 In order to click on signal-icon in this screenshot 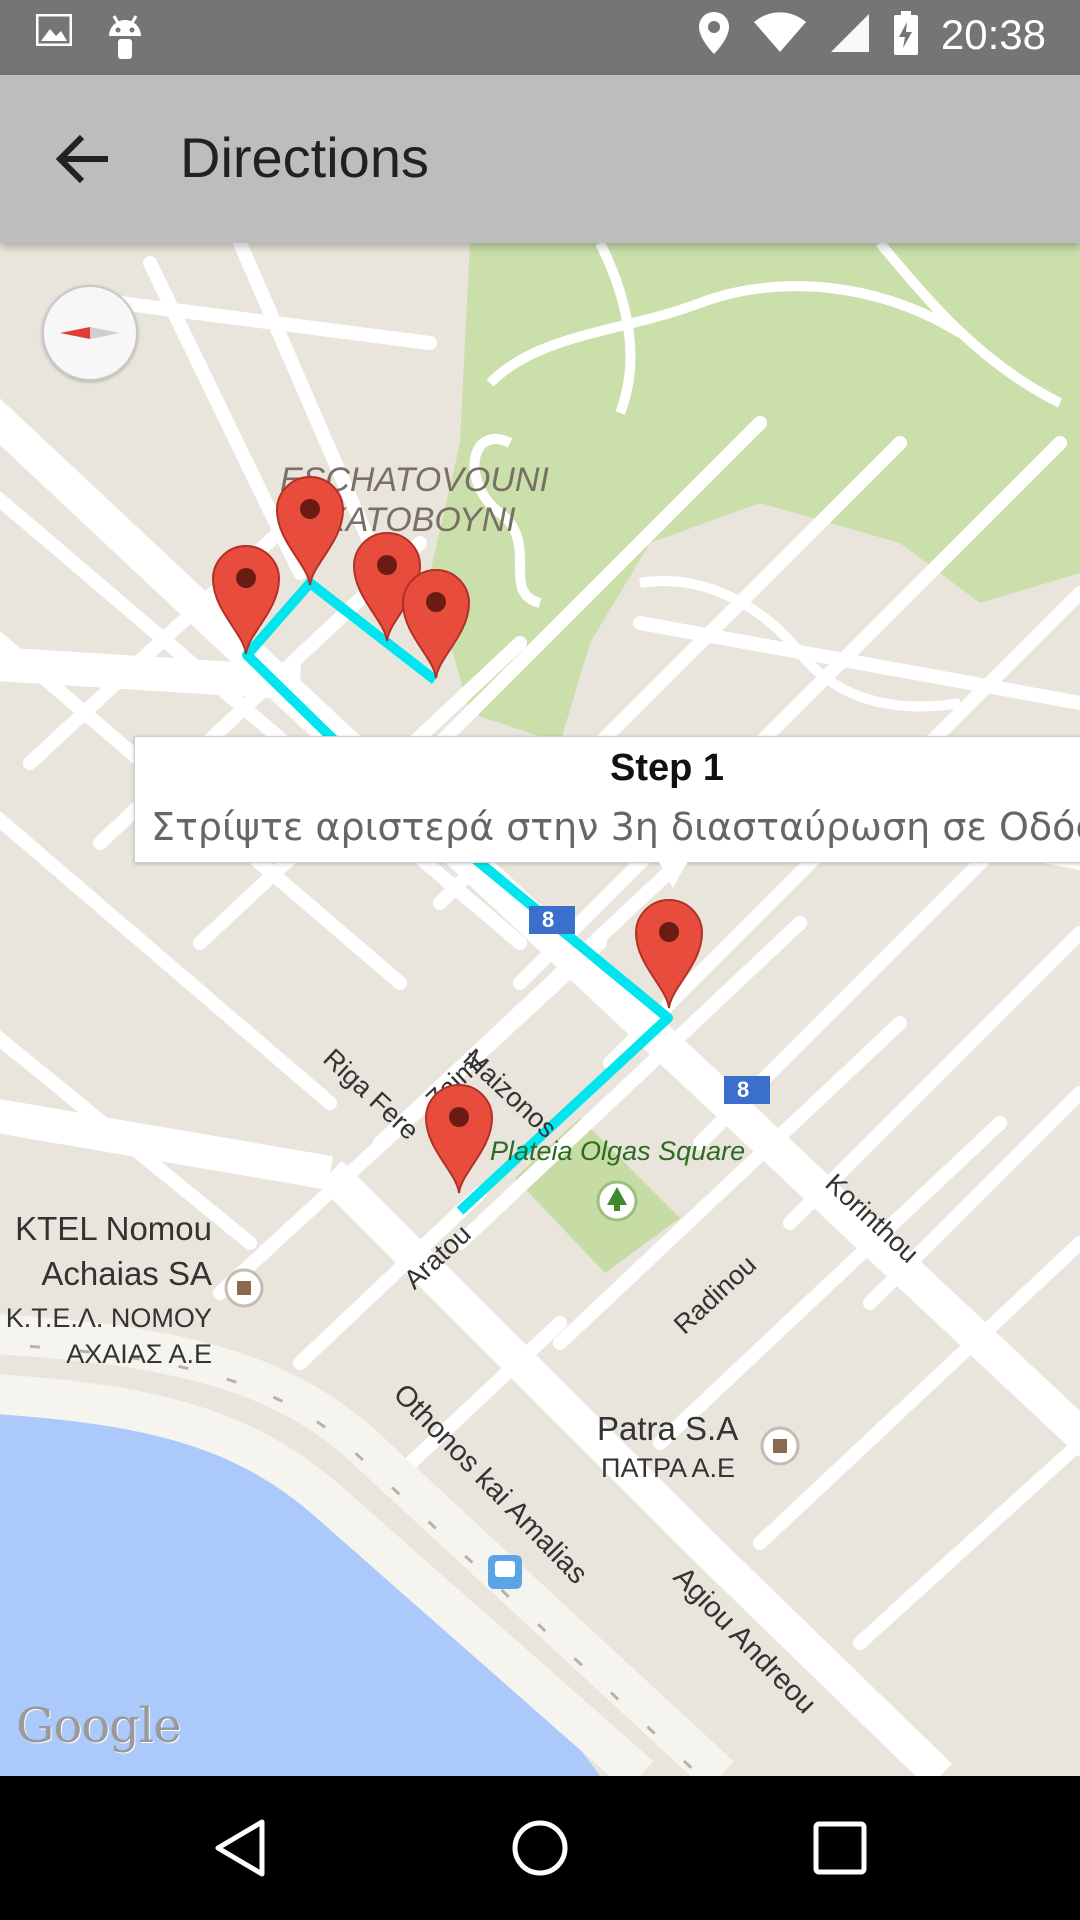, I will do `click(850, 35)`.